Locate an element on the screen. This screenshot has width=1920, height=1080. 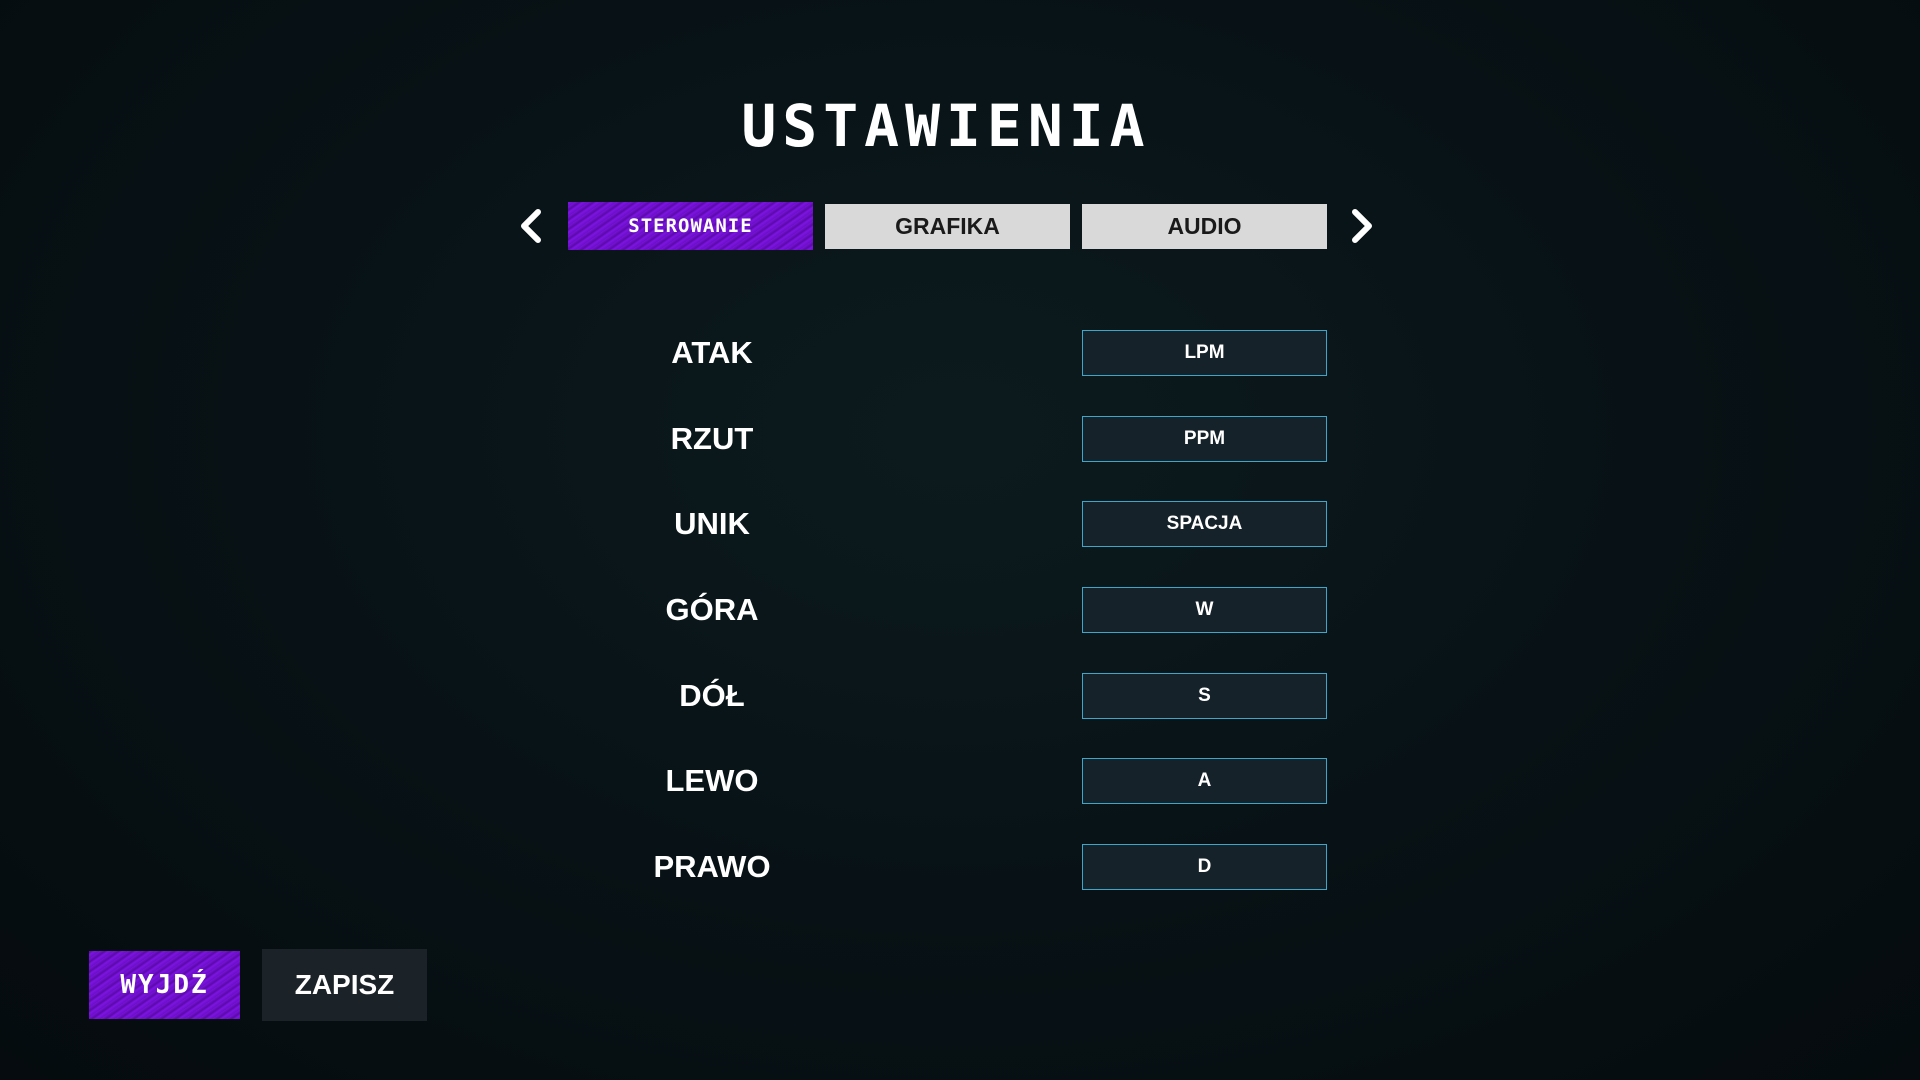
action-label: LEWO is located at coordinates (712, 780).